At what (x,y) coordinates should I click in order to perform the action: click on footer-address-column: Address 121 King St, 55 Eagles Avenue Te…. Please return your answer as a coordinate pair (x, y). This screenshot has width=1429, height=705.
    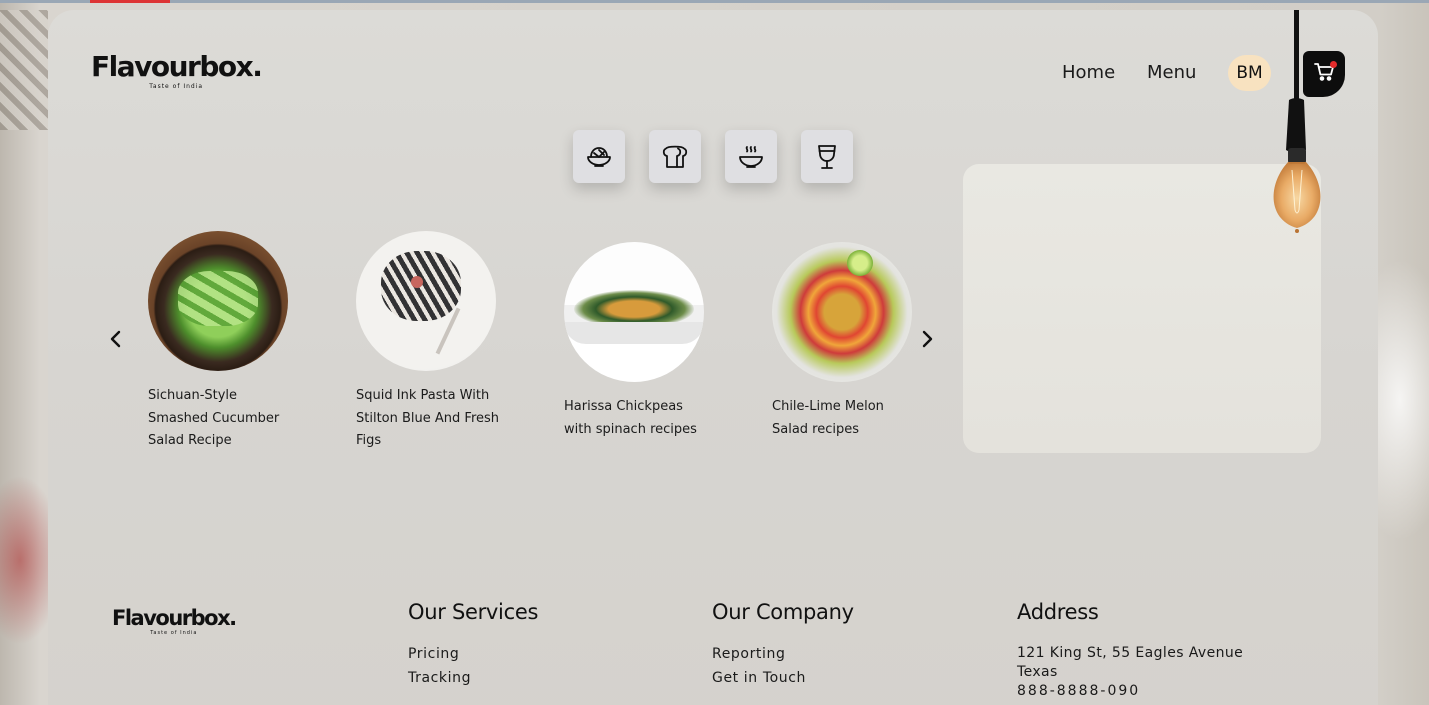
    Looking at the image, I should click on (1130, 650).